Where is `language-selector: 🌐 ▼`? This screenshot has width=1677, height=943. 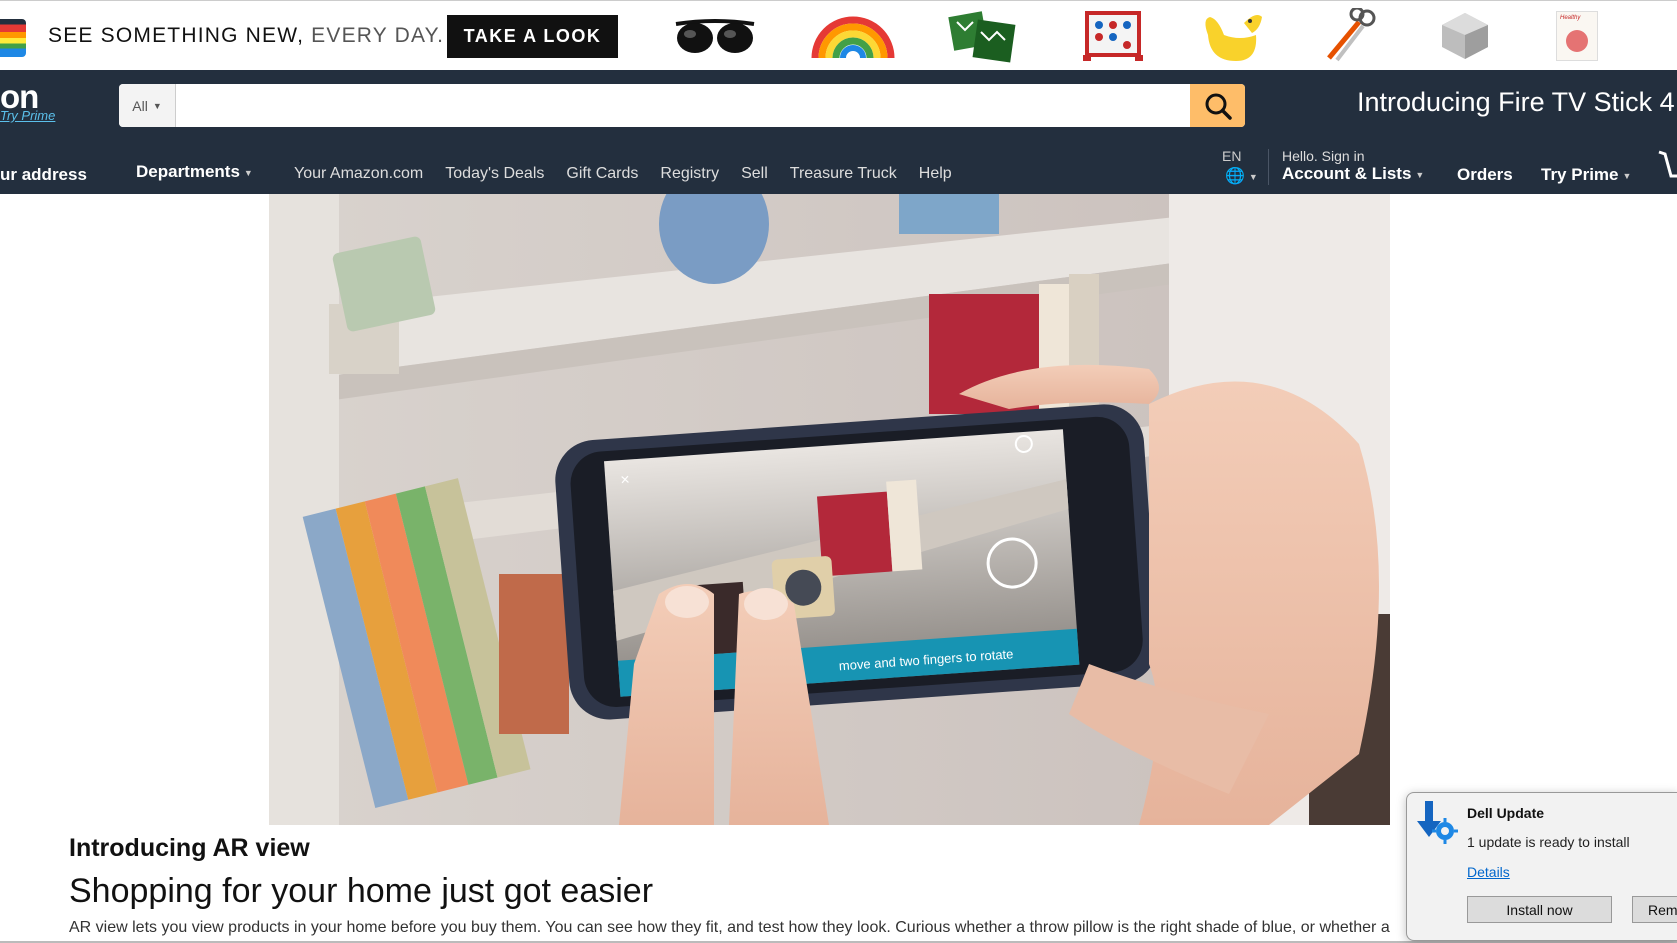
language-selector: 🌐 ▼ is located at coordinates (1241, 176).